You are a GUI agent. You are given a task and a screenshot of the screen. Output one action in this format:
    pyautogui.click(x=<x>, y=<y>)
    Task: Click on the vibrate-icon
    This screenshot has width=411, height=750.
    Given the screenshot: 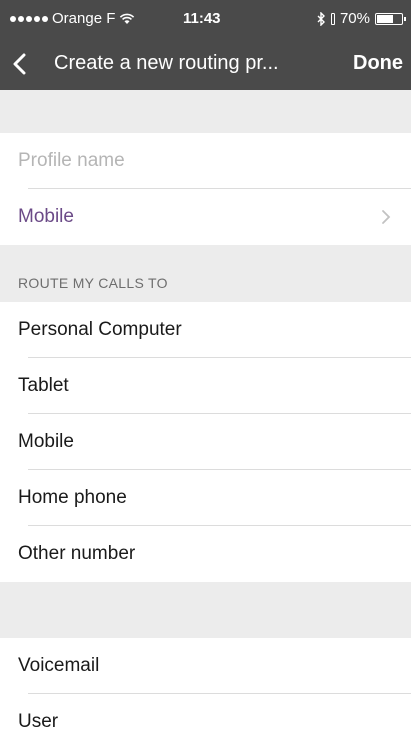 What is the action you would take?
    pyautogui.click(x=332, y=18)
    